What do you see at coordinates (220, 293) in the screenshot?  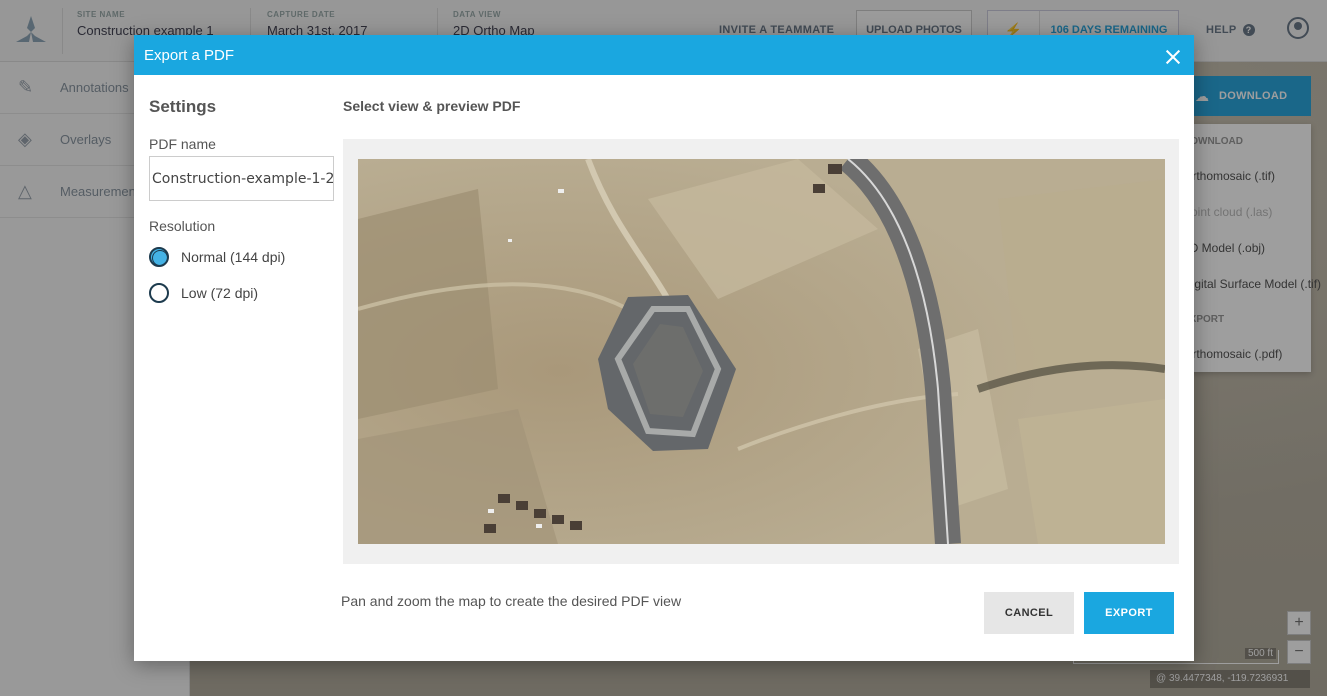 I see `resolution-option-label: Low (72 dpi)` at bounding box center [220, 293].